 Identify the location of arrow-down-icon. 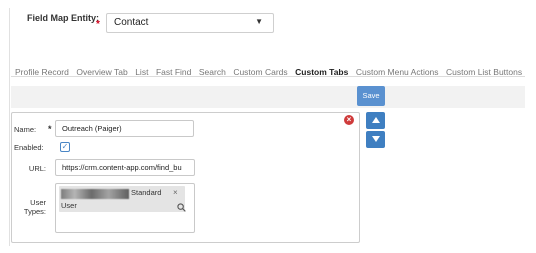
(375, 139).